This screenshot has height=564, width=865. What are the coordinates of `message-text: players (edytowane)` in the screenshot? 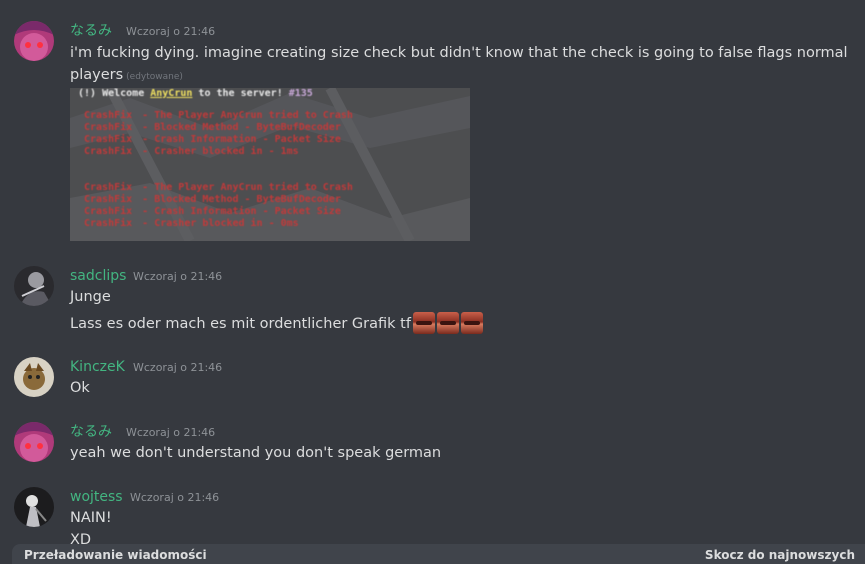 It's located at (126, 76).